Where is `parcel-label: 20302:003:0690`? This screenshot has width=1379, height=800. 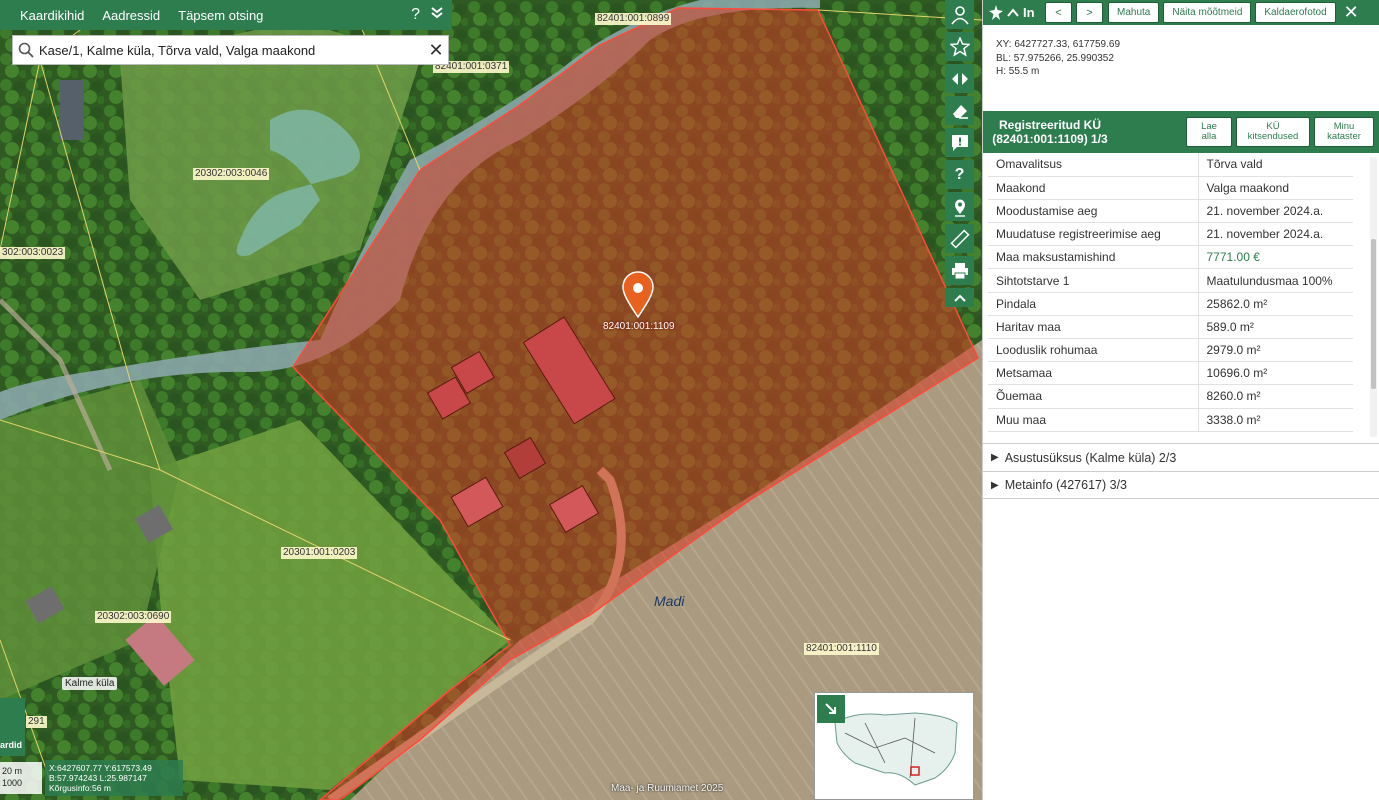 parcel-label: 20302:003:0690 is located at coordinates (133, 617).